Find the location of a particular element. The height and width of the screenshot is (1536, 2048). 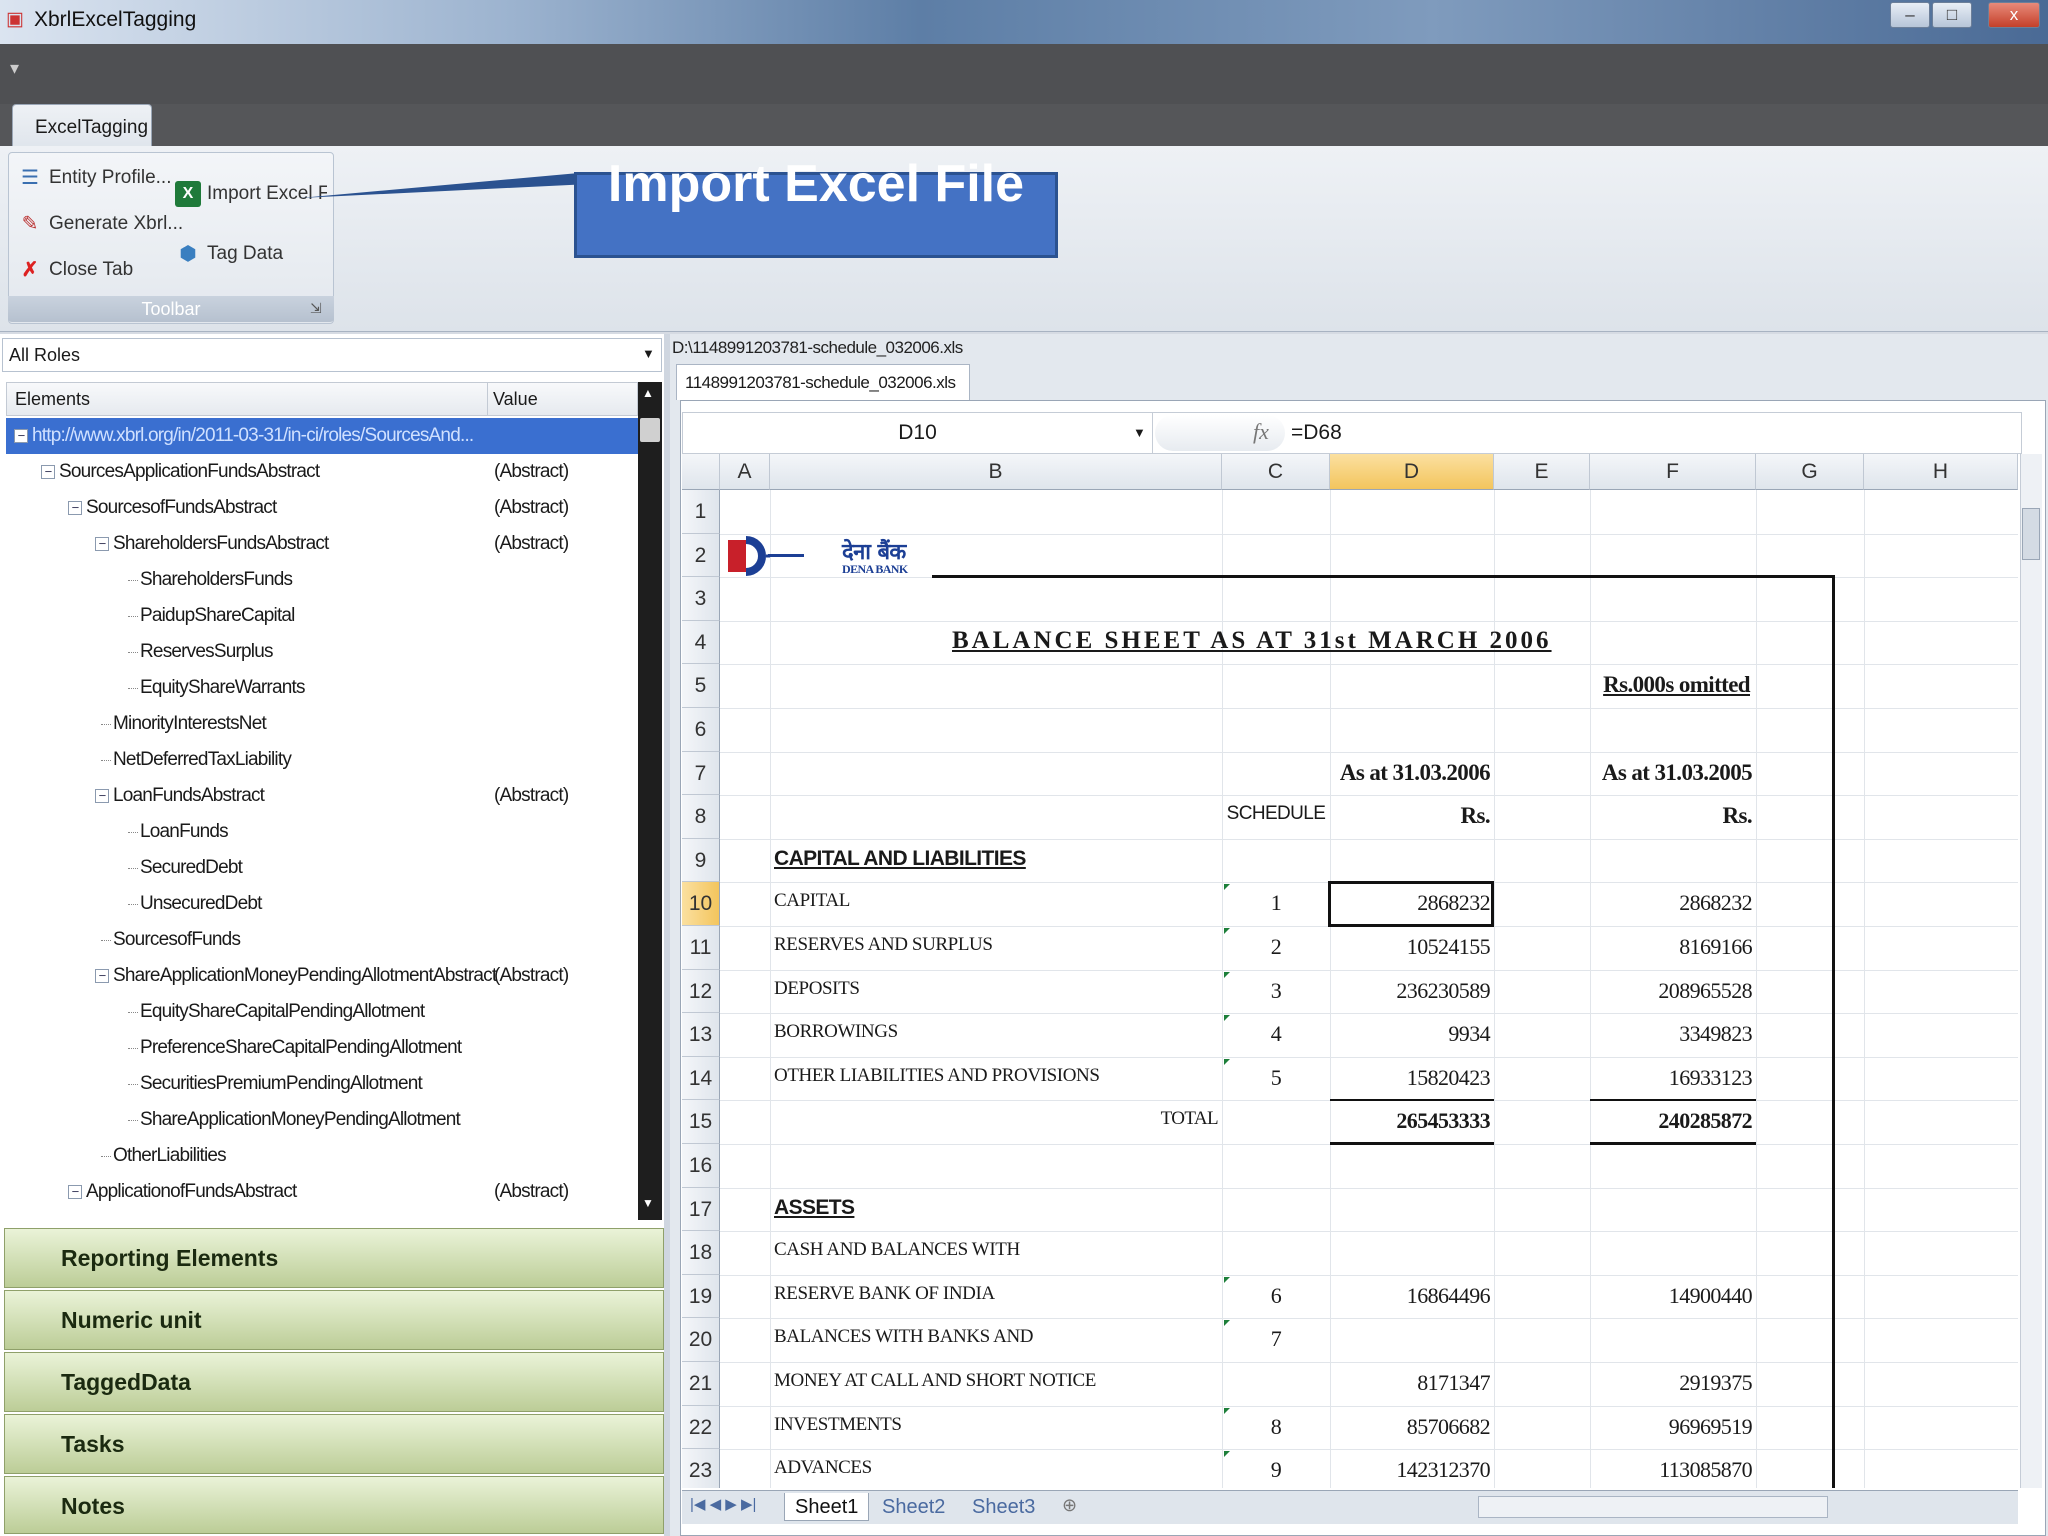

row-header: 21 is located at coordinates (701, 1384).